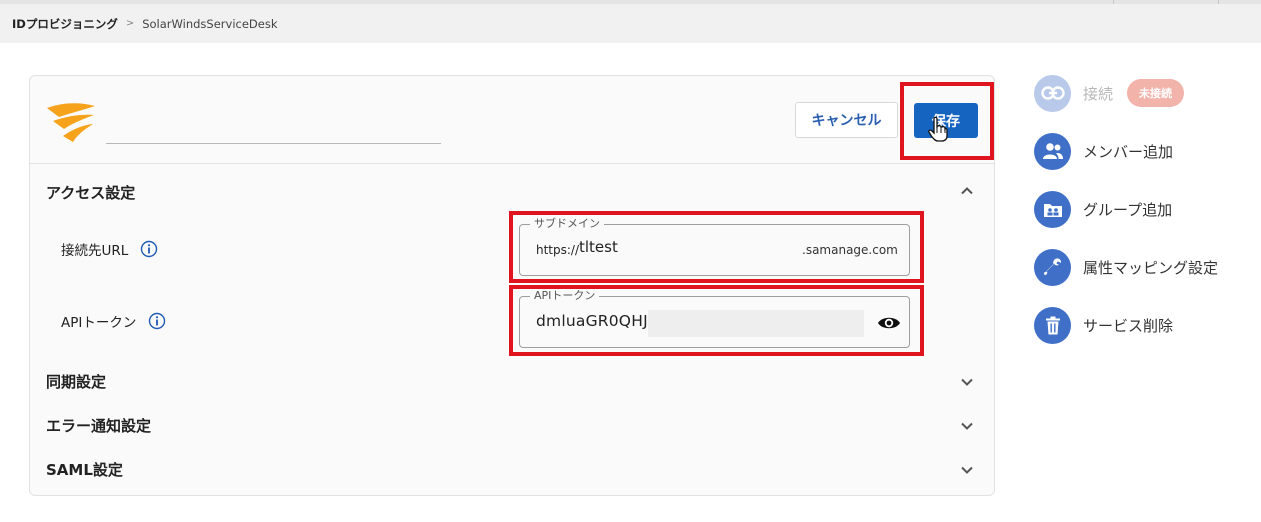 The height and width of the screenshot is (522, 1261). Describe the element at coordinates (99, 323) in the screenshot. I see `token-label-text: APIトークン` at that location.